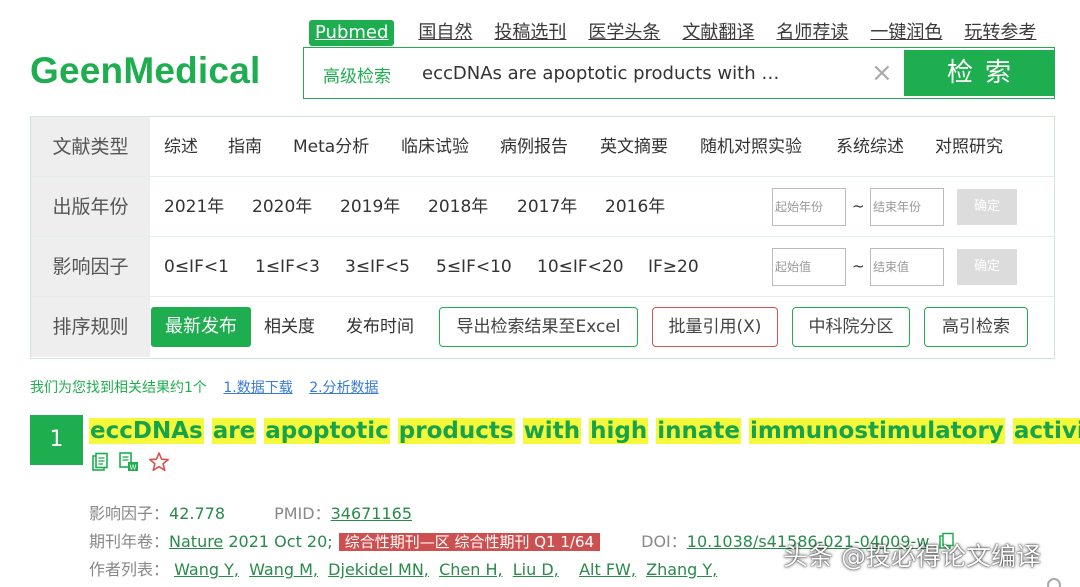  I want to click on nav-pubmed: Pubmed, so click(352, 33).